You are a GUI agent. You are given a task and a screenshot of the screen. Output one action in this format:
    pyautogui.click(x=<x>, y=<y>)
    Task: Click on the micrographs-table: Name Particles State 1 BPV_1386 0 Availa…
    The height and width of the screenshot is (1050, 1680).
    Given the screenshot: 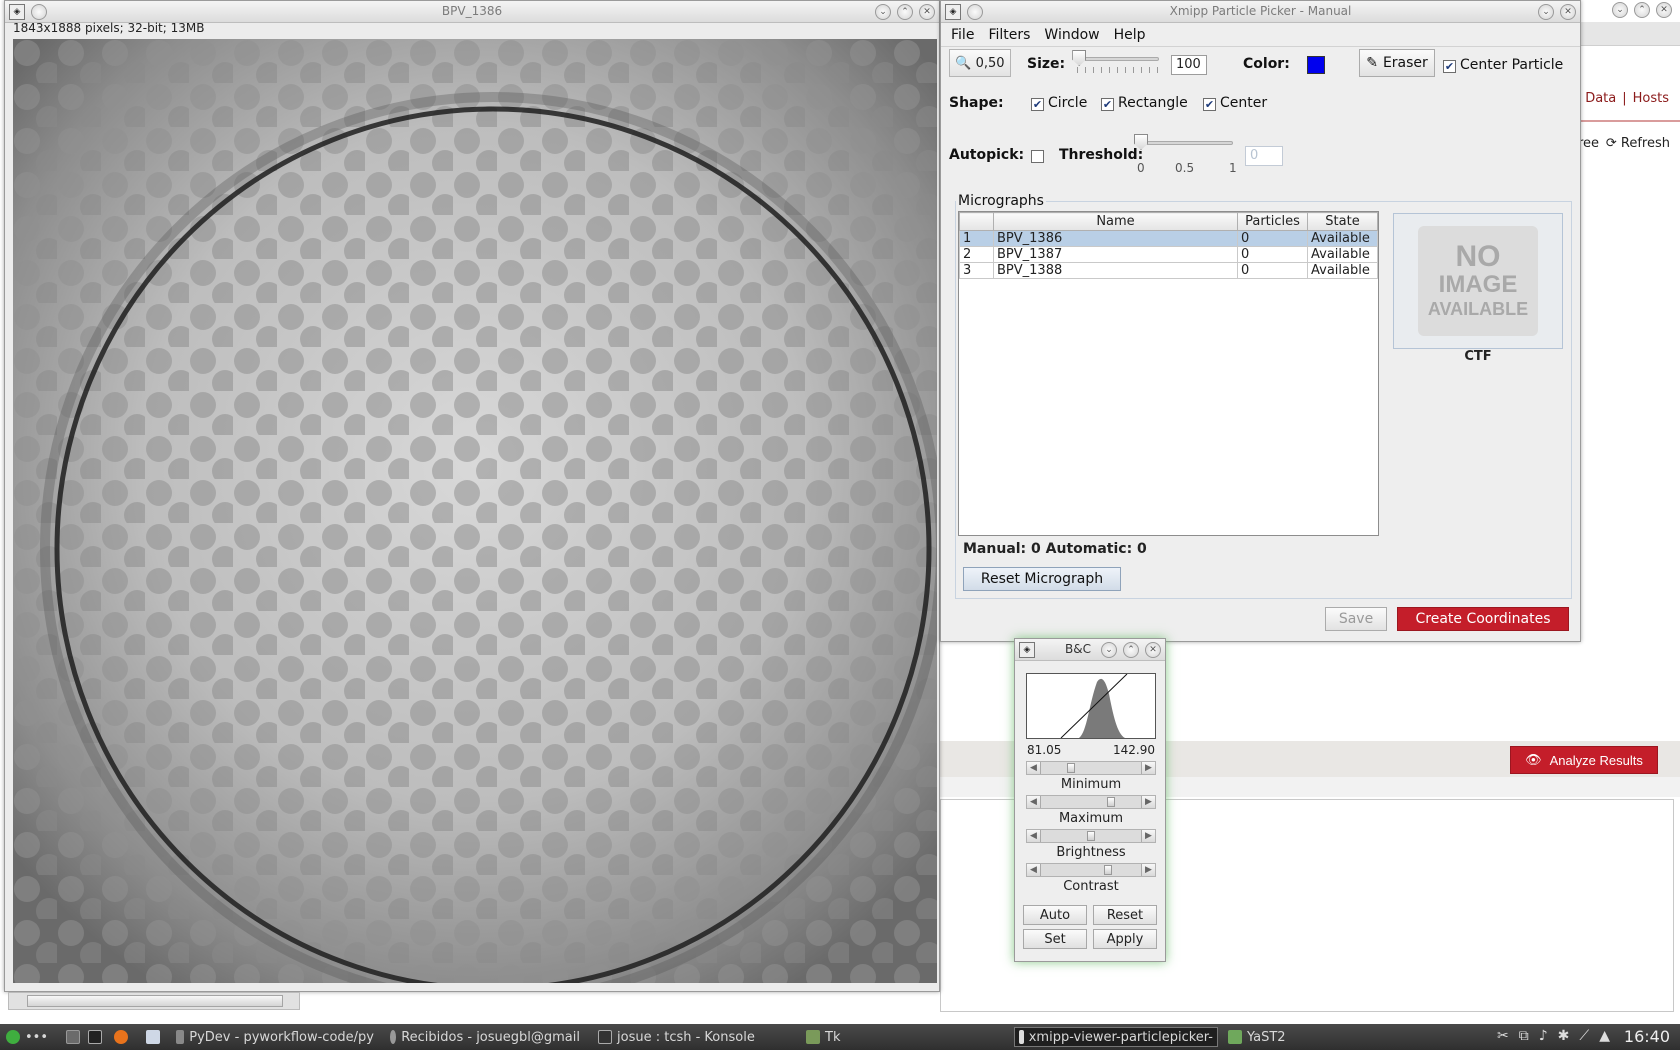 What is the action you would take?
    pyautogui.click(x=1168, y=373)
    